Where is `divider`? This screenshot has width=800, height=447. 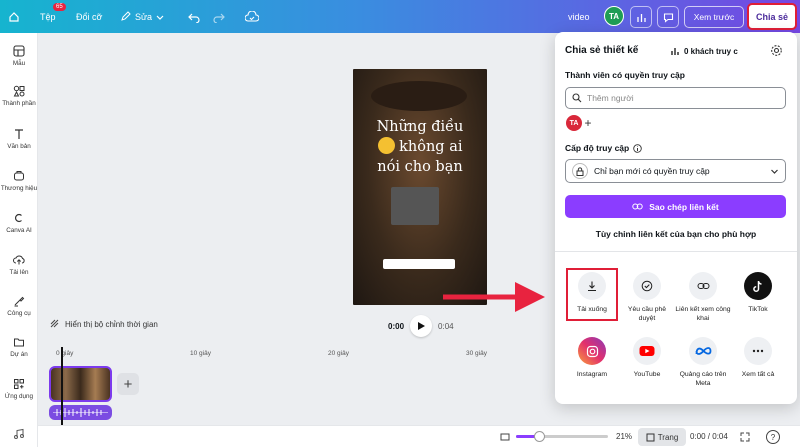
divider is located at coordinates (676, 251).